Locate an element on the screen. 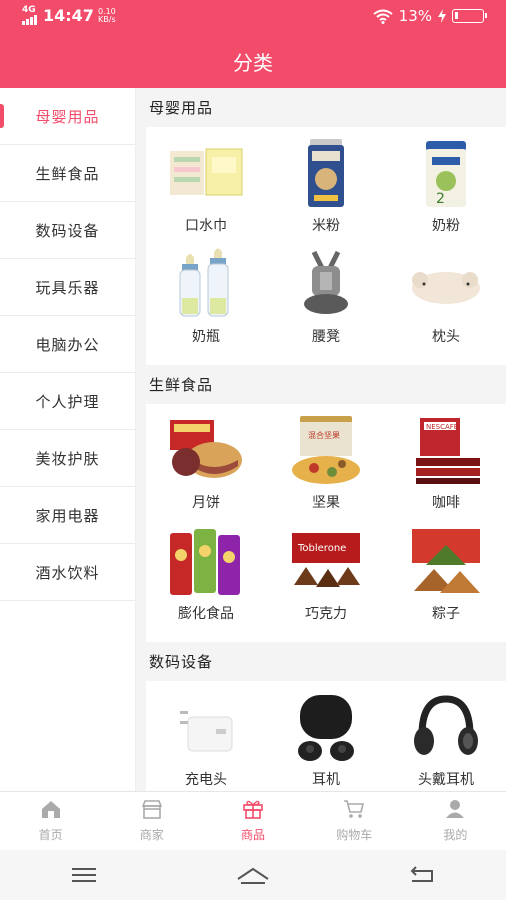  product-item: 混合坚果 坚果 is located at coordinates (326, 469).